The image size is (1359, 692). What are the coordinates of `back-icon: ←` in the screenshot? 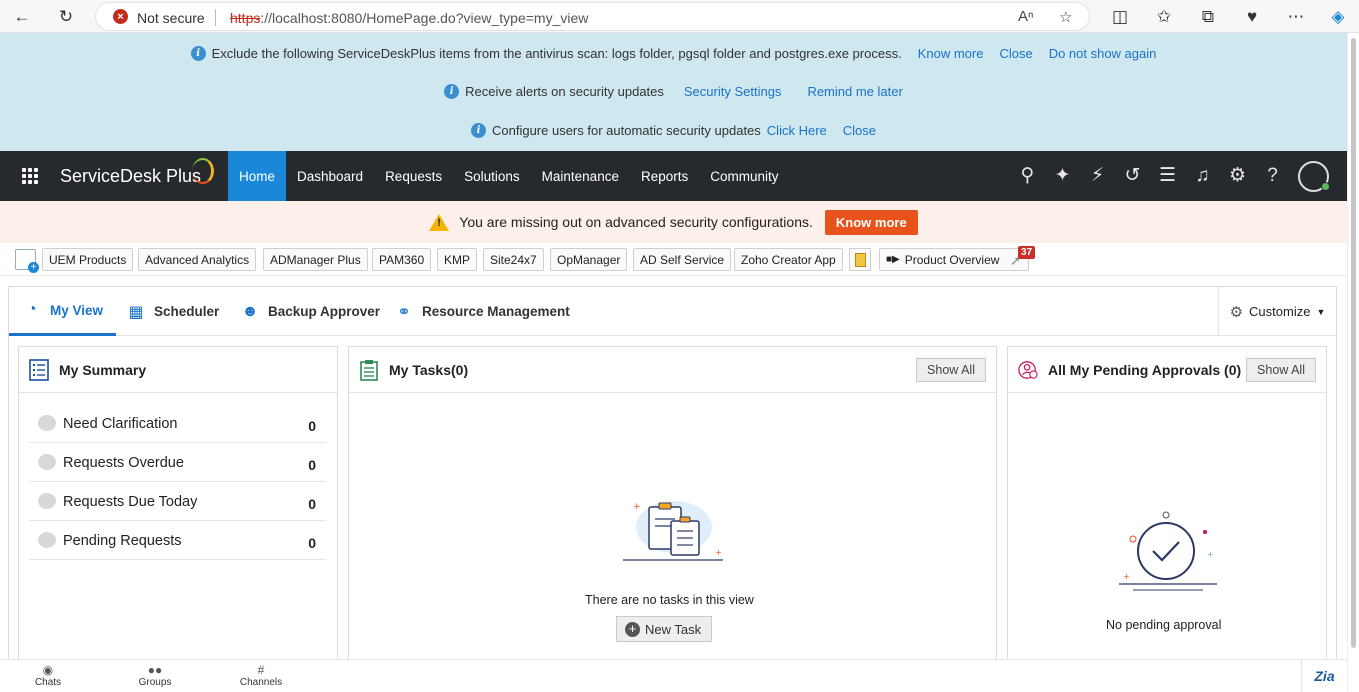 It's located at (22, 17).